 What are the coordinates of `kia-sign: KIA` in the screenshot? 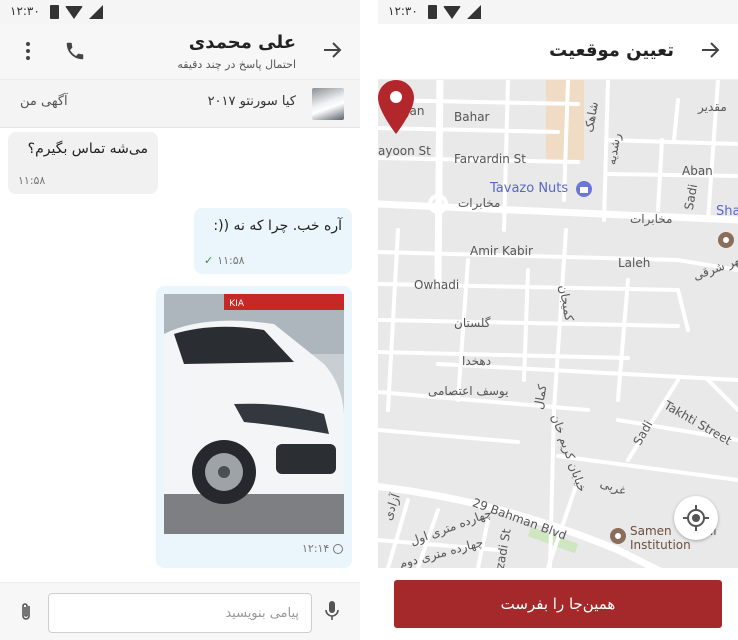 It's located at (237, 304).